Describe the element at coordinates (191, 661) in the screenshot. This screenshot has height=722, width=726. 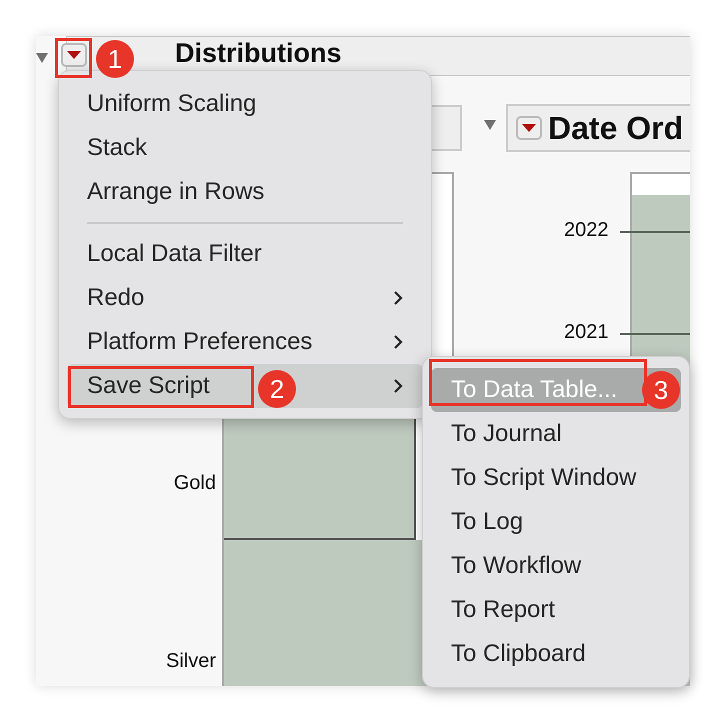
I see `axis-label: Silver` at that location.